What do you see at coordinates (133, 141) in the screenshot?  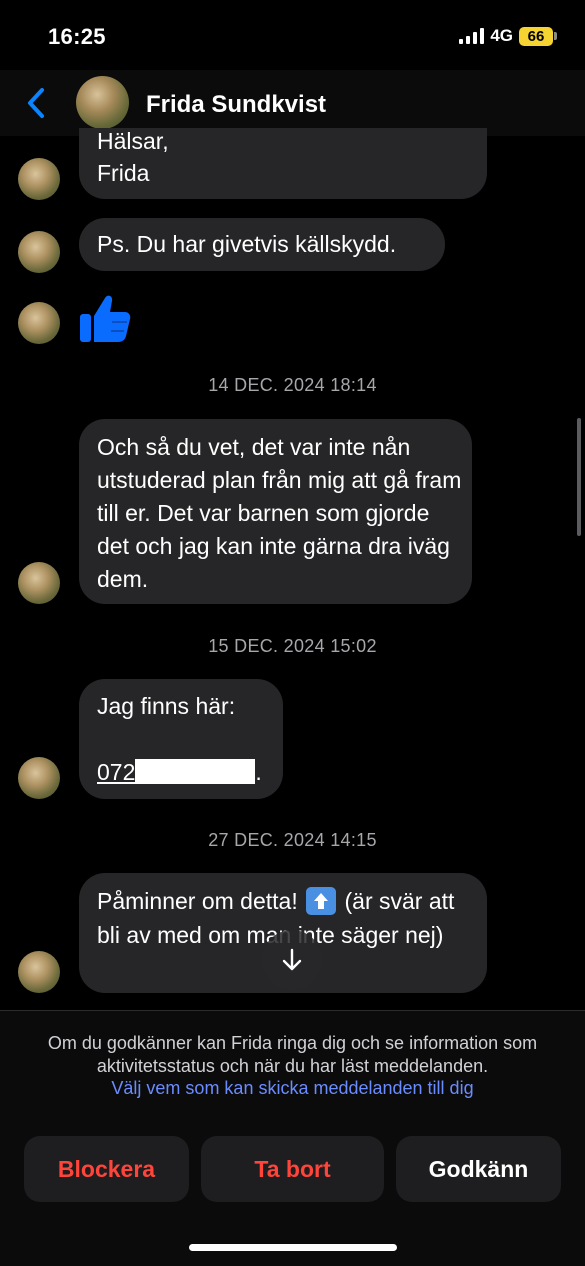 I see `message-text: Hälsar,` at bounding box center [133, 141].